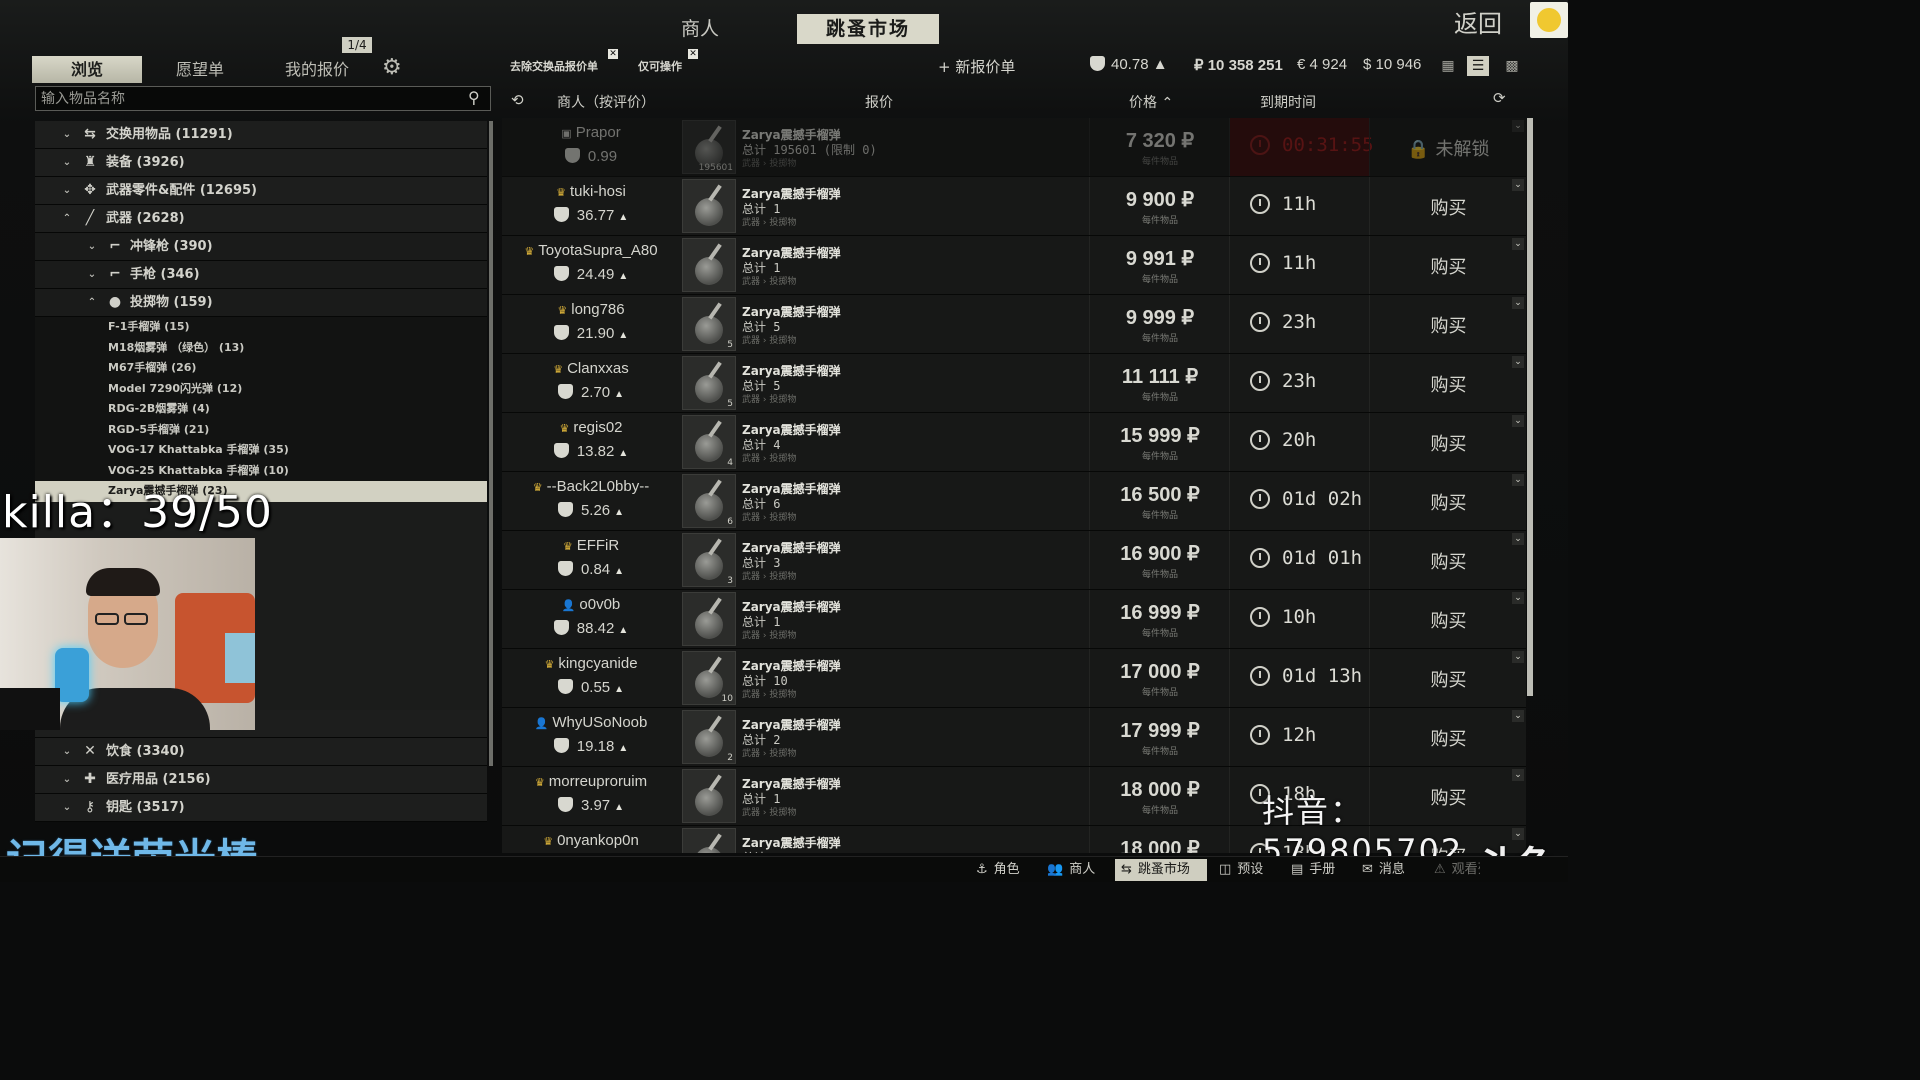 Image resolution: width=1920 pixels, height=1080 pixels. What do you see at coordinates (591, 545) in the screenshot?
I see `seller-name: ♛ EFFiR` at bounding box center [591, 545].